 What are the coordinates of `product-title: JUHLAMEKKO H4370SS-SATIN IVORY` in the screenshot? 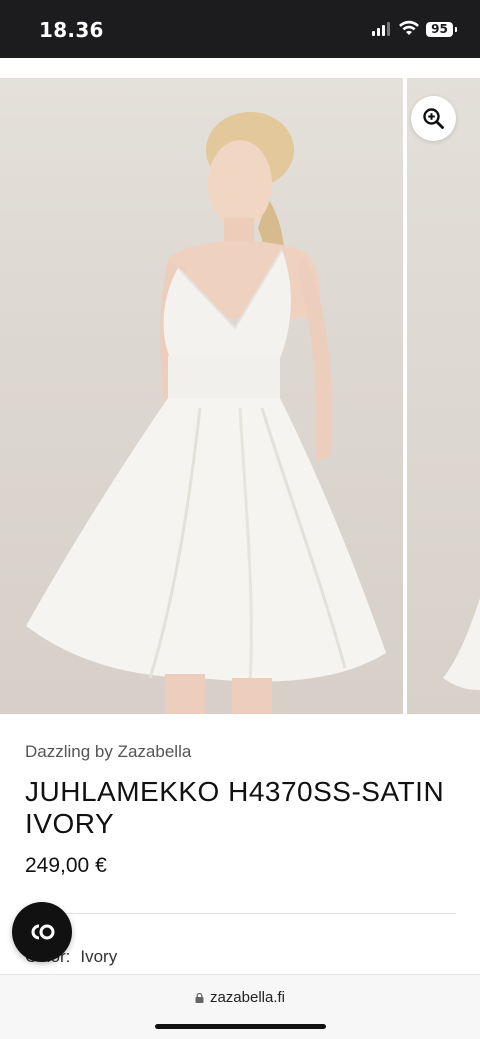 It's located at (235, 807).